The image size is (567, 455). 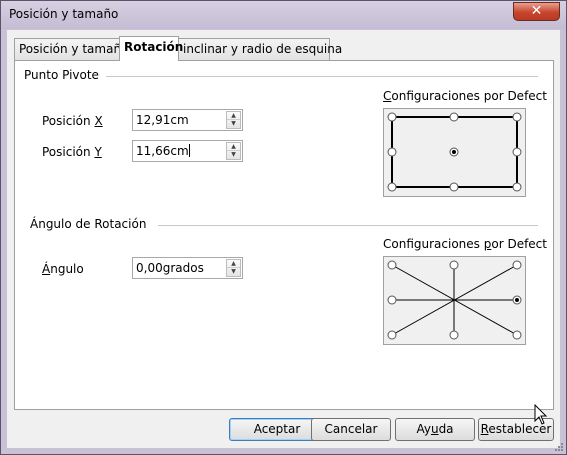 What do you see at coordinates (162, 120) in the screenshot?
I see `pos-x-value: 12,91cm` at bounding box center [162, 120].